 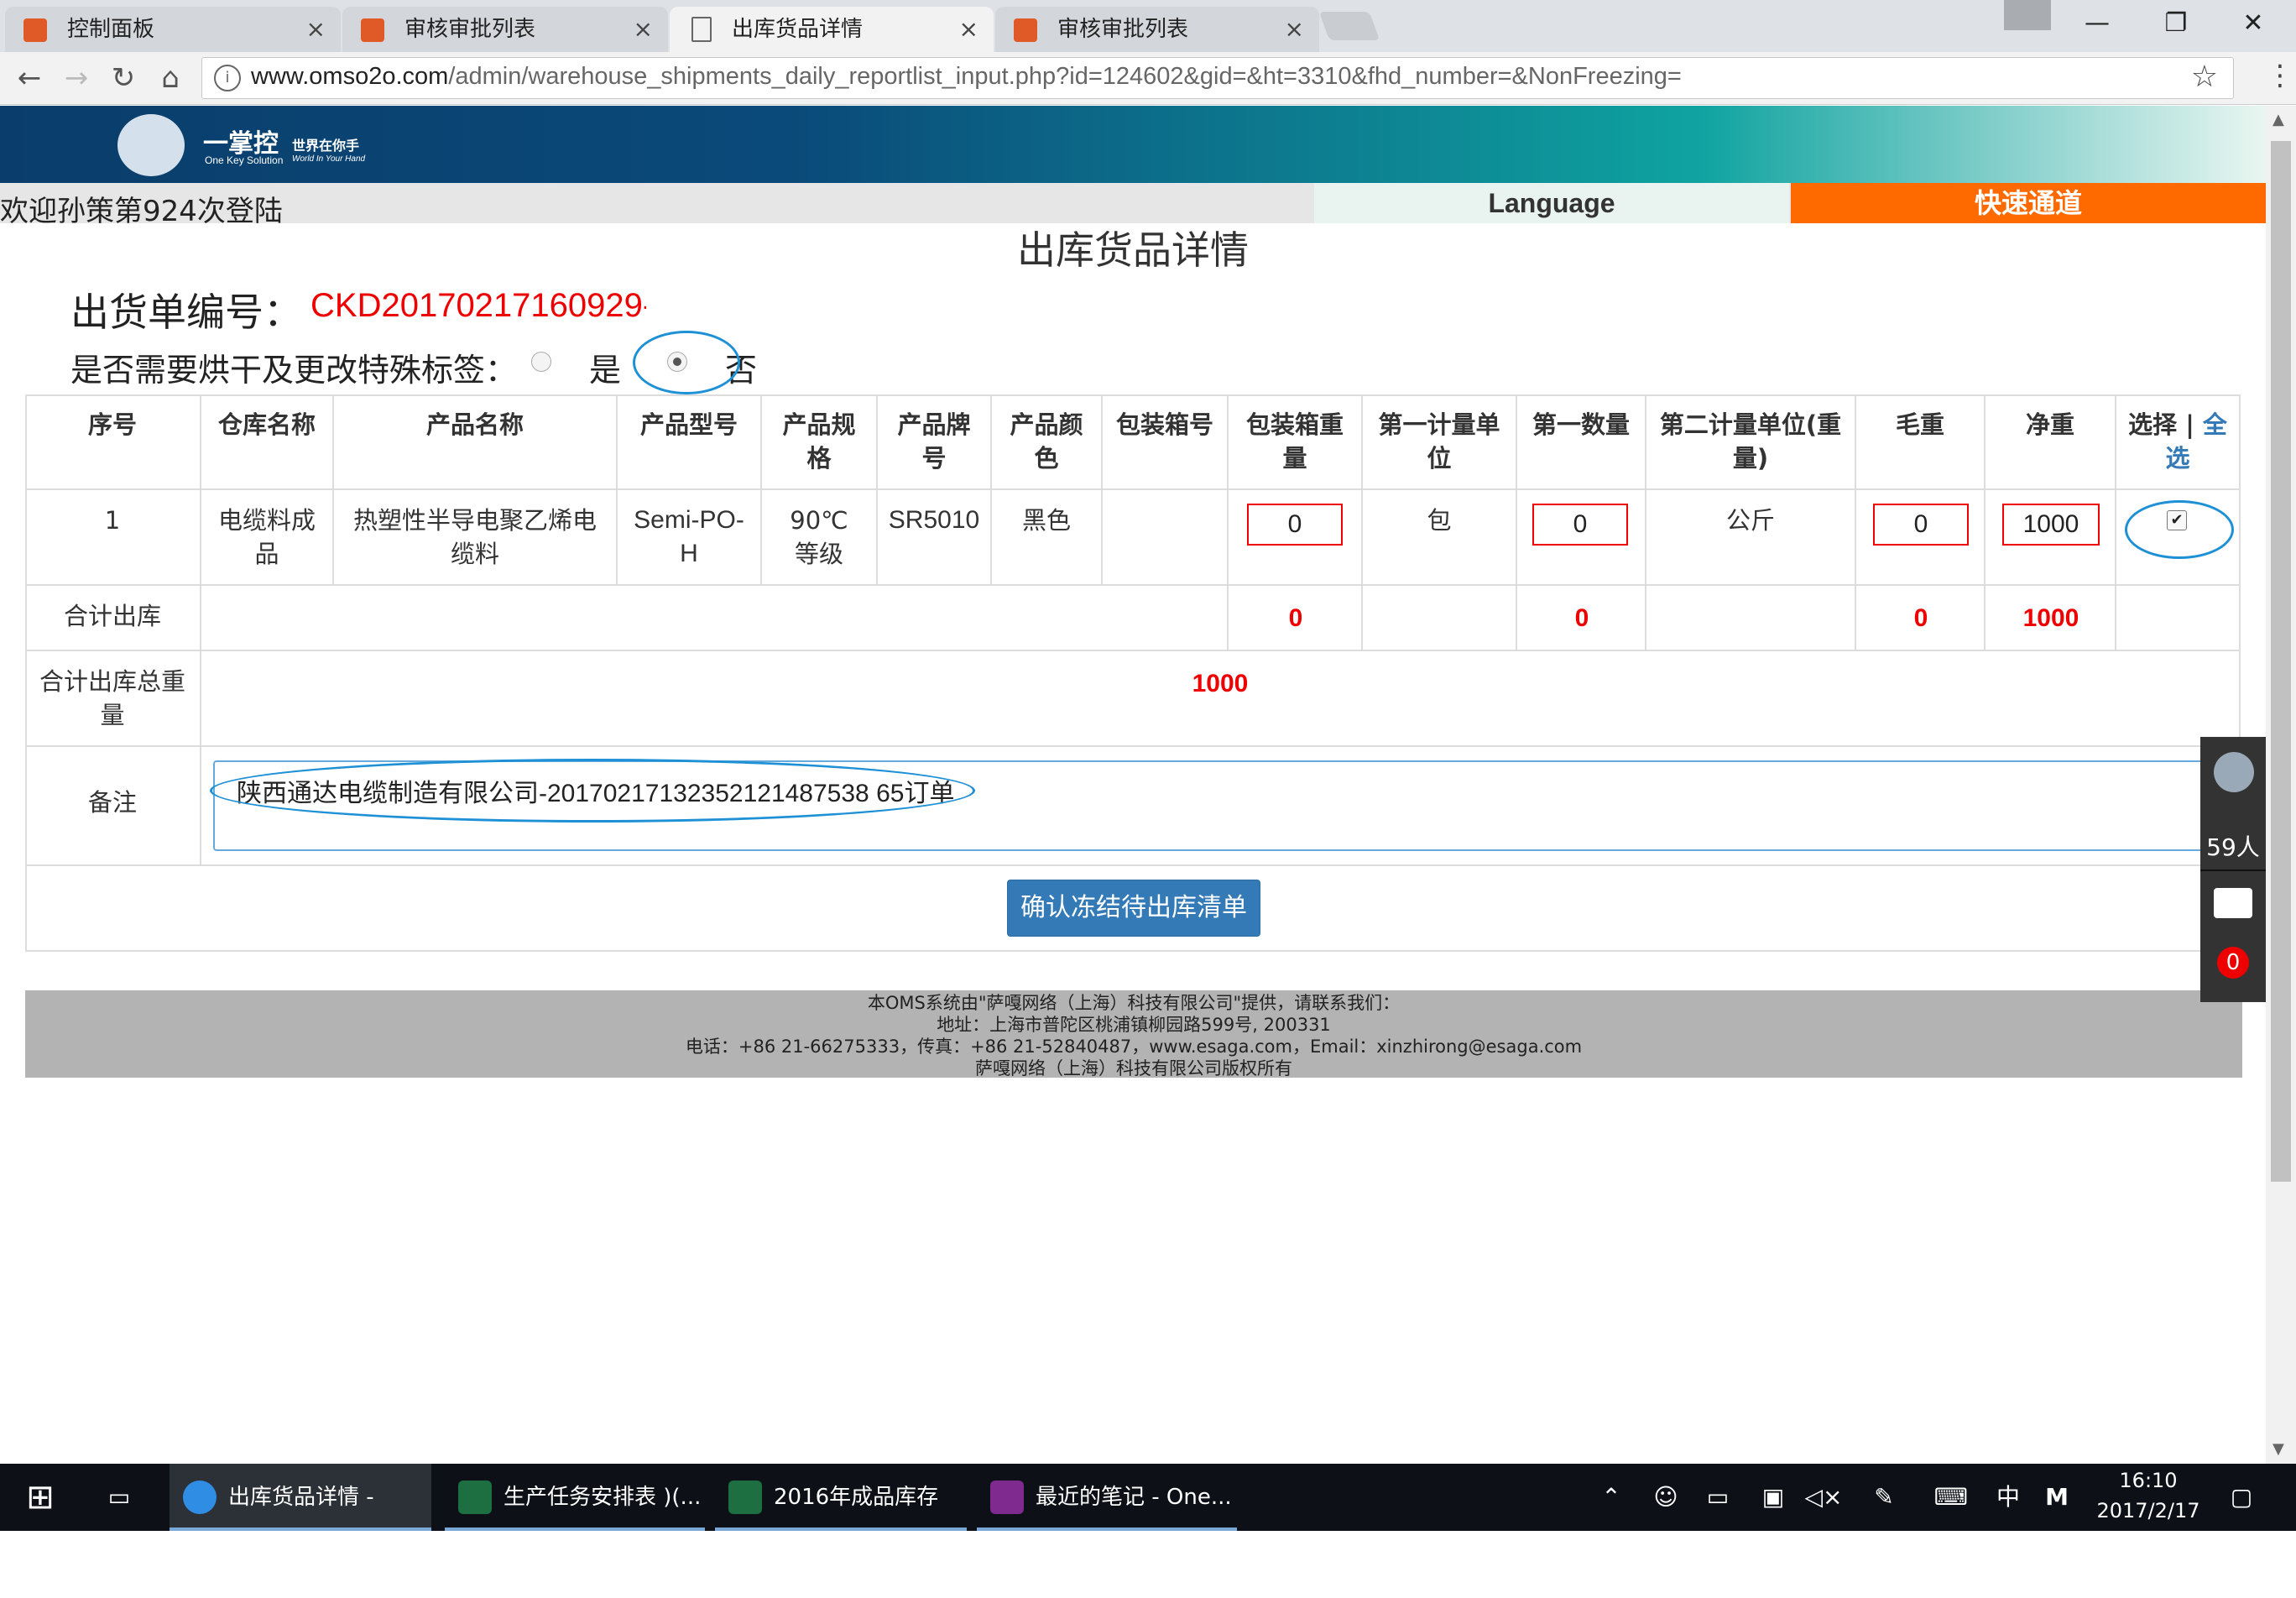 What do you see at coordinates (267, 442) in the screenshot?
I see `col-header-warehouse: 仓库名称` at bounding box center [267, 442].